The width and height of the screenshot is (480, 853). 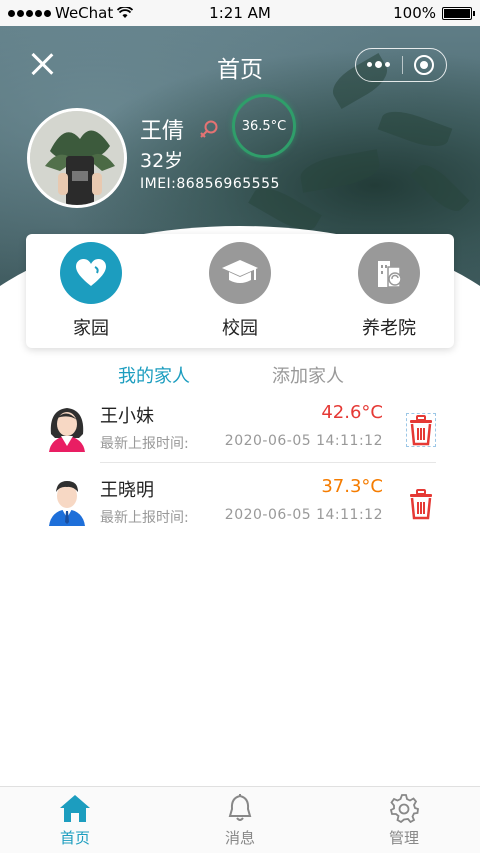 What do you see at coordinates (352, 486) in the screenshot?
I see `member-temperature: 37.3°C` at bounding box center [352, 486].